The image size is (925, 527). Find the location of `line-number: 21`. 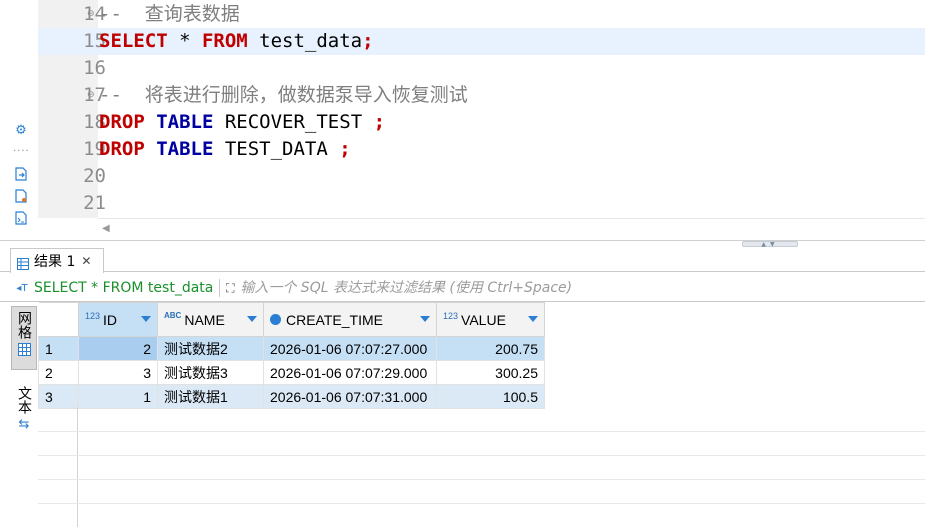

line-number: 21 is located at coordinates (94, 203).